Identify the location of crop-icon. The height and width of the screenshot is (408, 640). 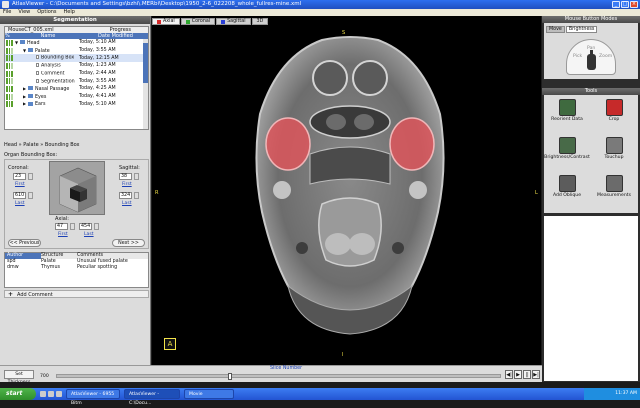
(614, 107).